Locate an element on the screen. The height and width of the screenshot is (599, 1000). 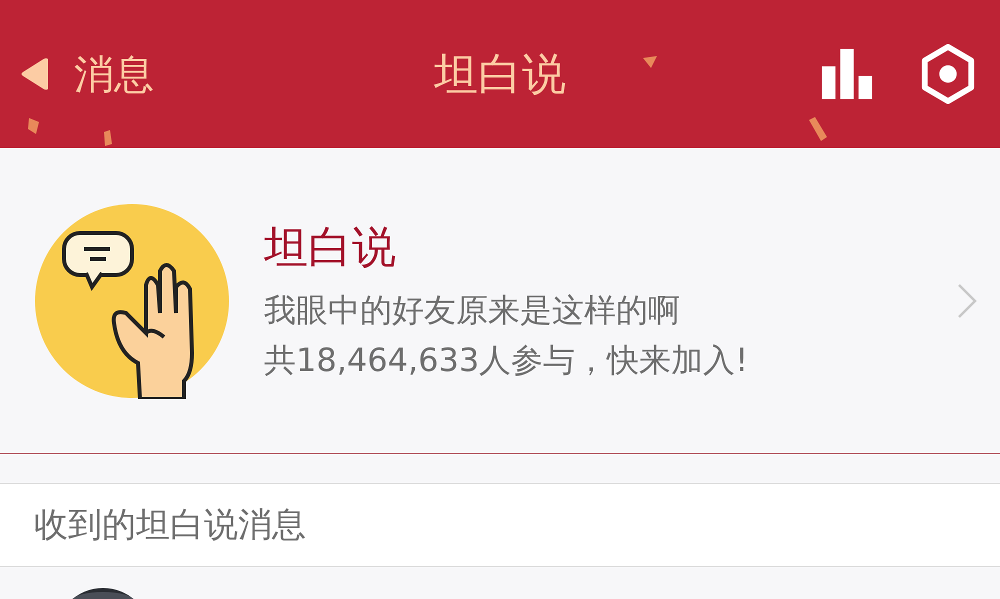
section-title: 收到的坦白说消息 is located at coordinates (170, 525).